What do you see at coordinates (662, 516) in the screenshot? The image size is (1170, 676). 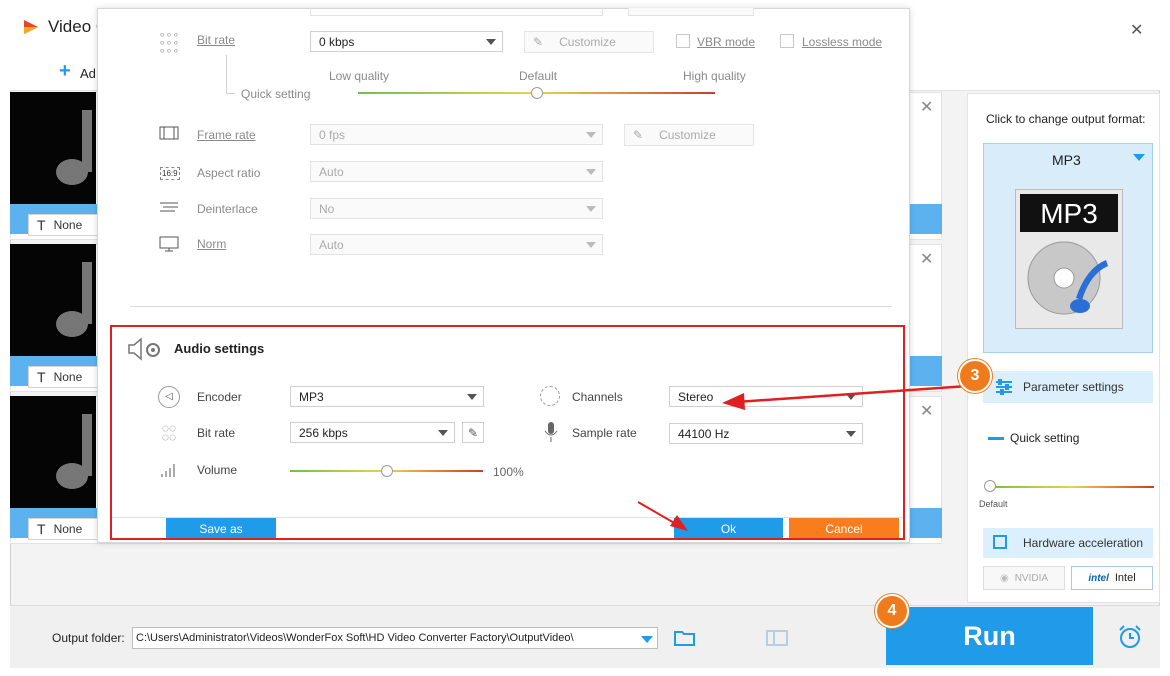 I see `arrow-to-ok` at bounding box center [662, 516].